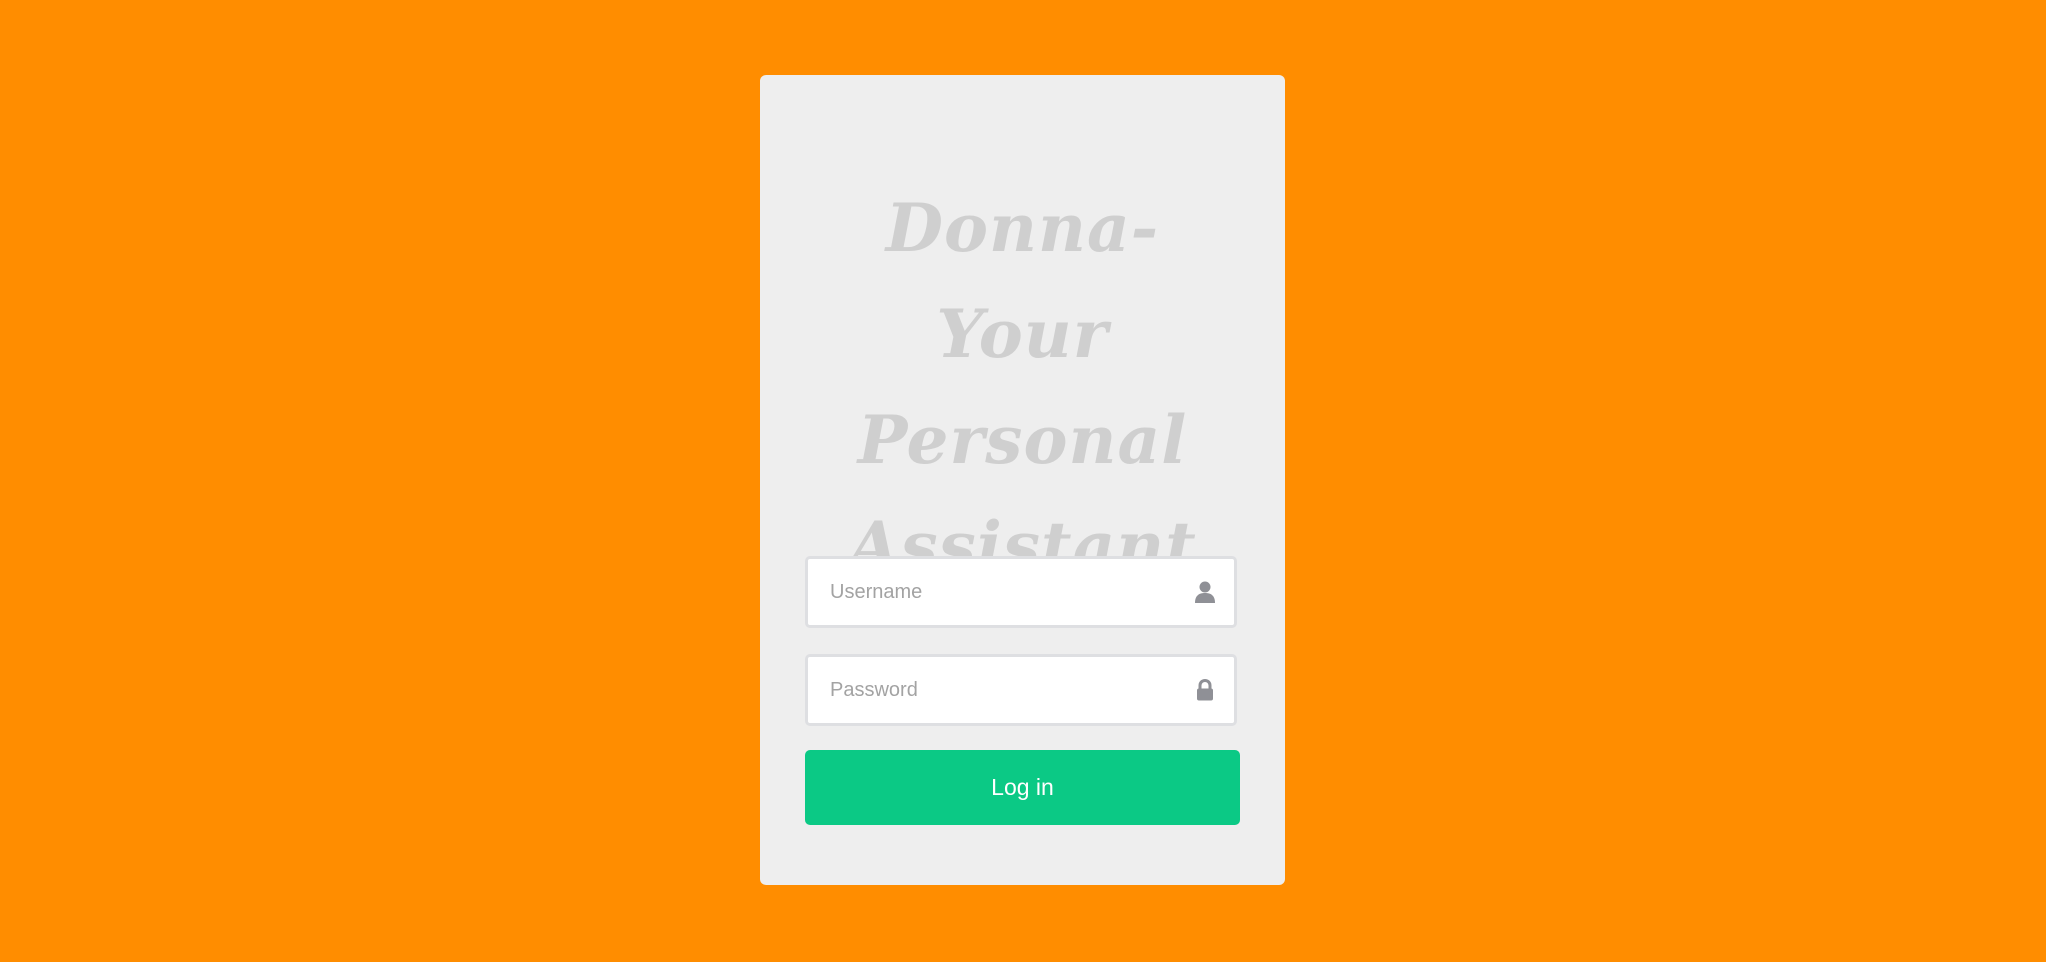  I want to click on app-title: Donna- Your Personal Assistant, so click(1022, 387).